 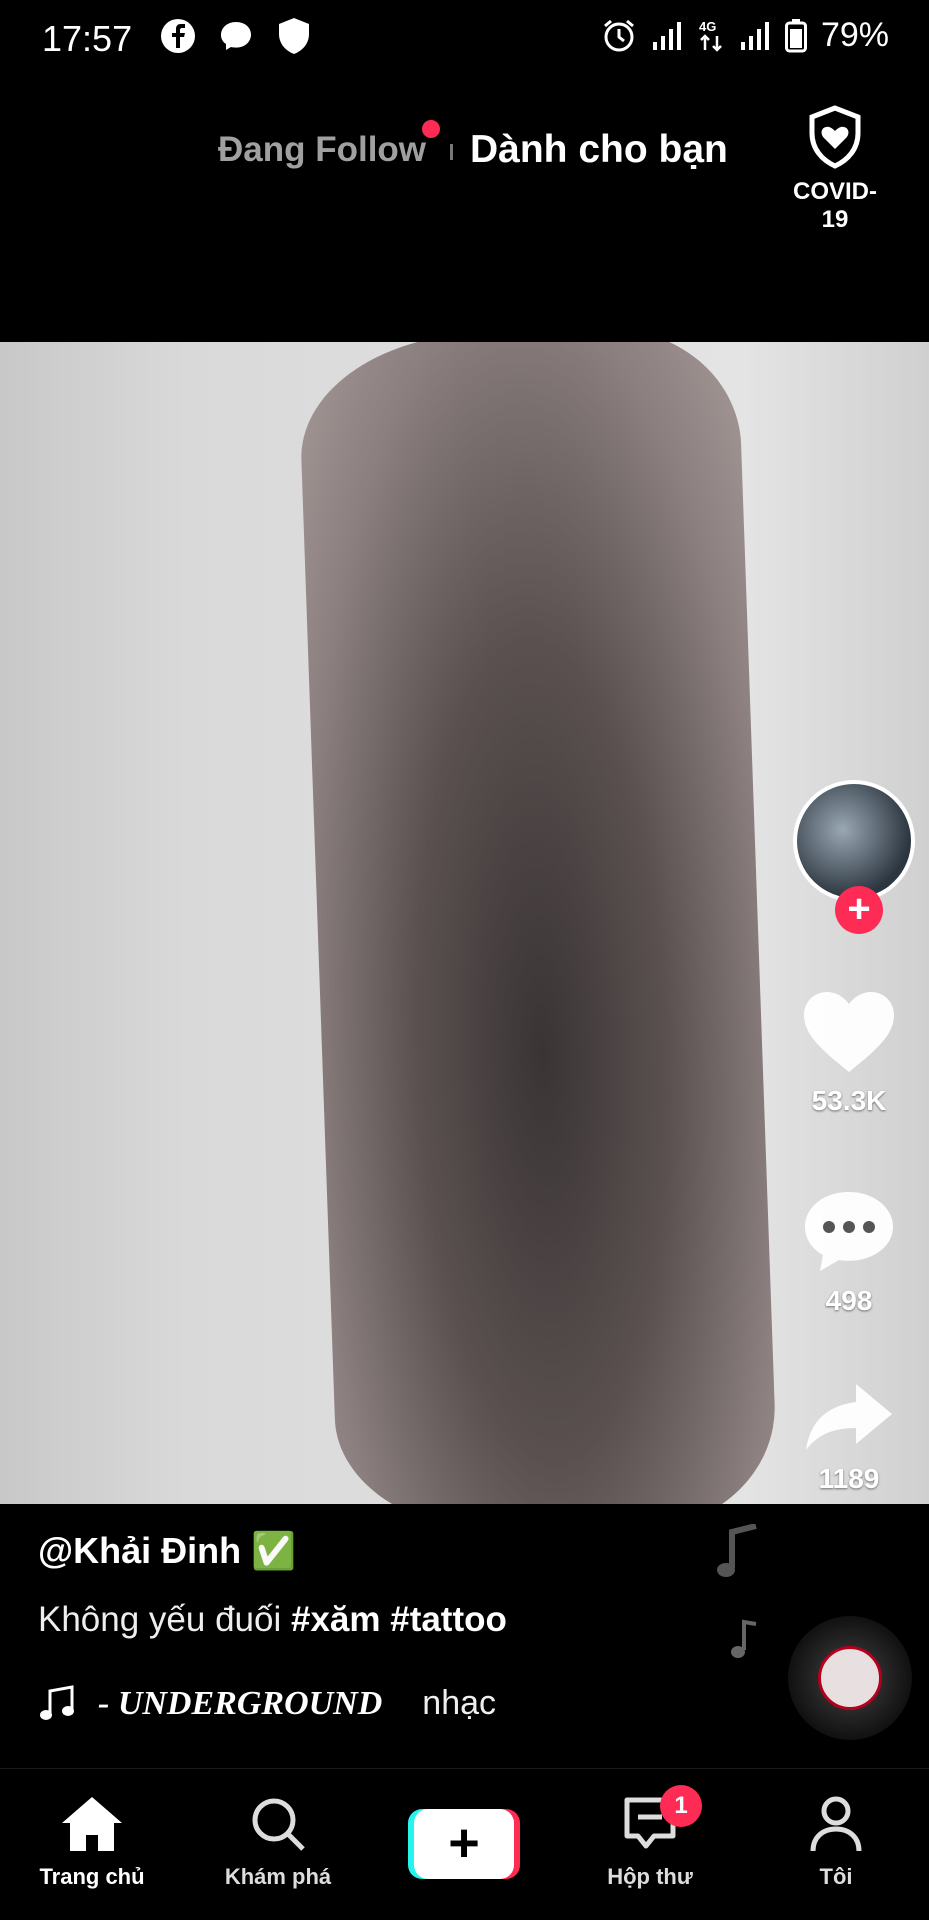 I want to click on covid-button: COVID-19, so click(x=835, y=169).